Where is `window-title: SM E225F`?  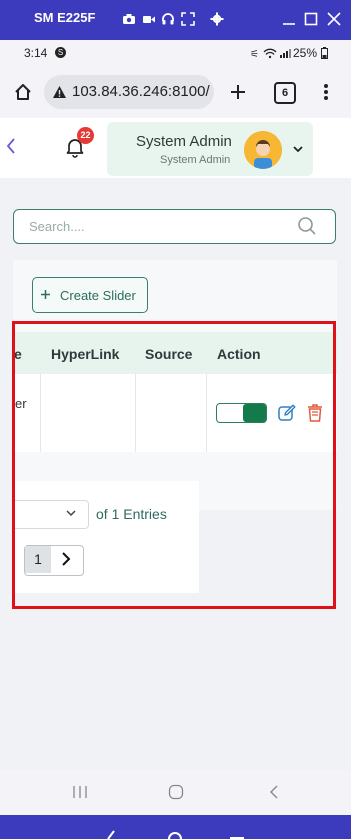
window-title: SM E225F is located at coordinates (65, 17).